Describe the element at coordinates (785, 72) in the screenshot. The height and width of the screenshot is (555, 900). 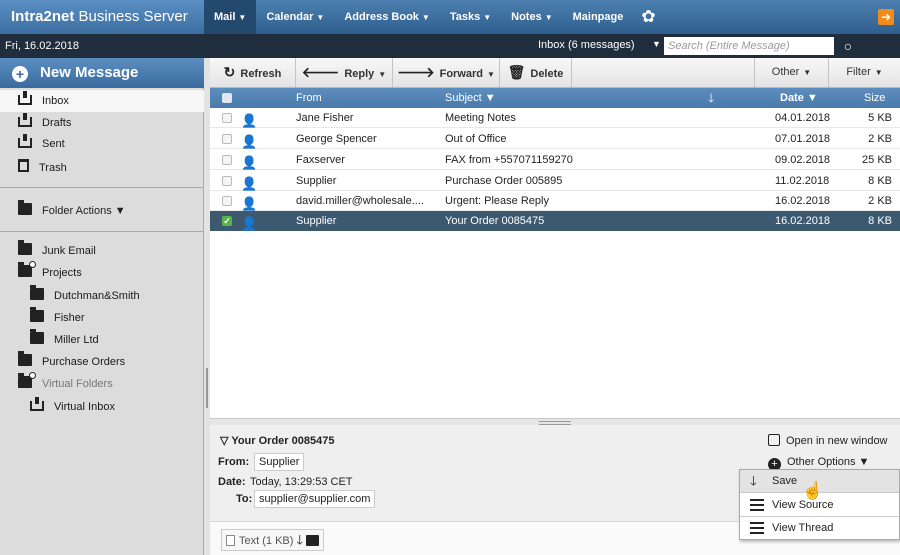
I see `other-label: Other` at that location.